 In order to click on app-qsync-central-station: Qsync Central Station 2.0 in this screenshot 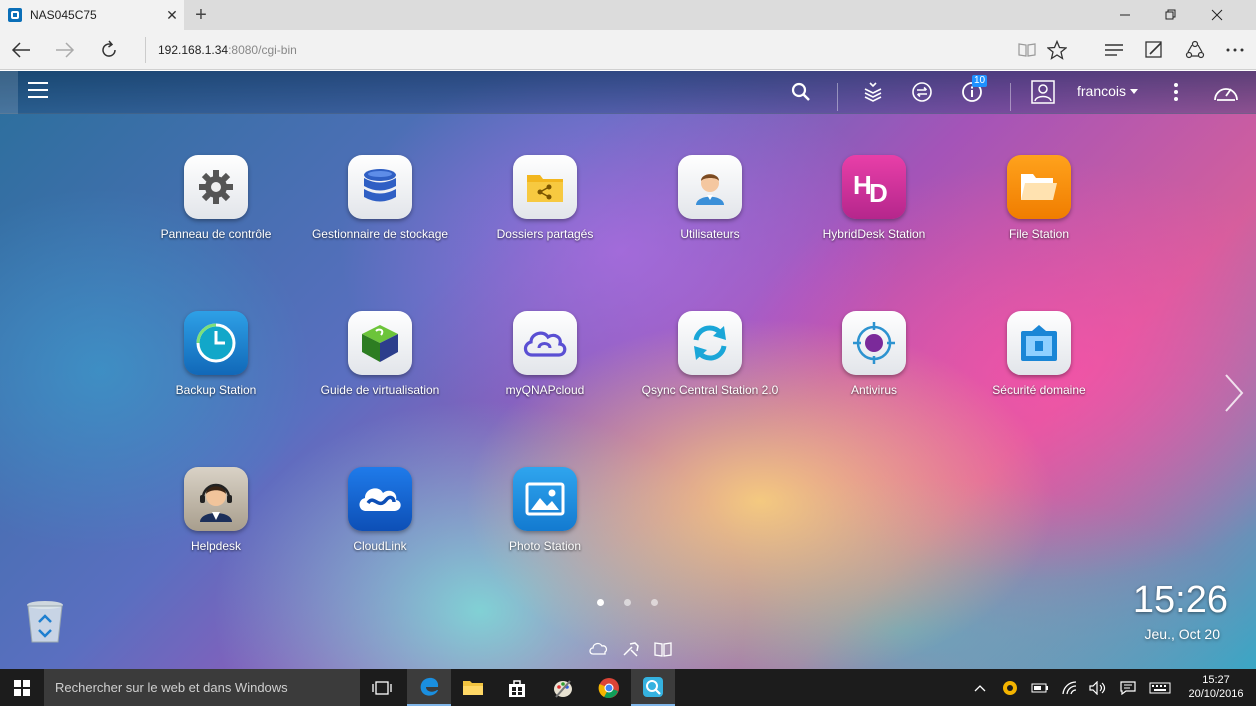, I will do `click(710, 354)`.